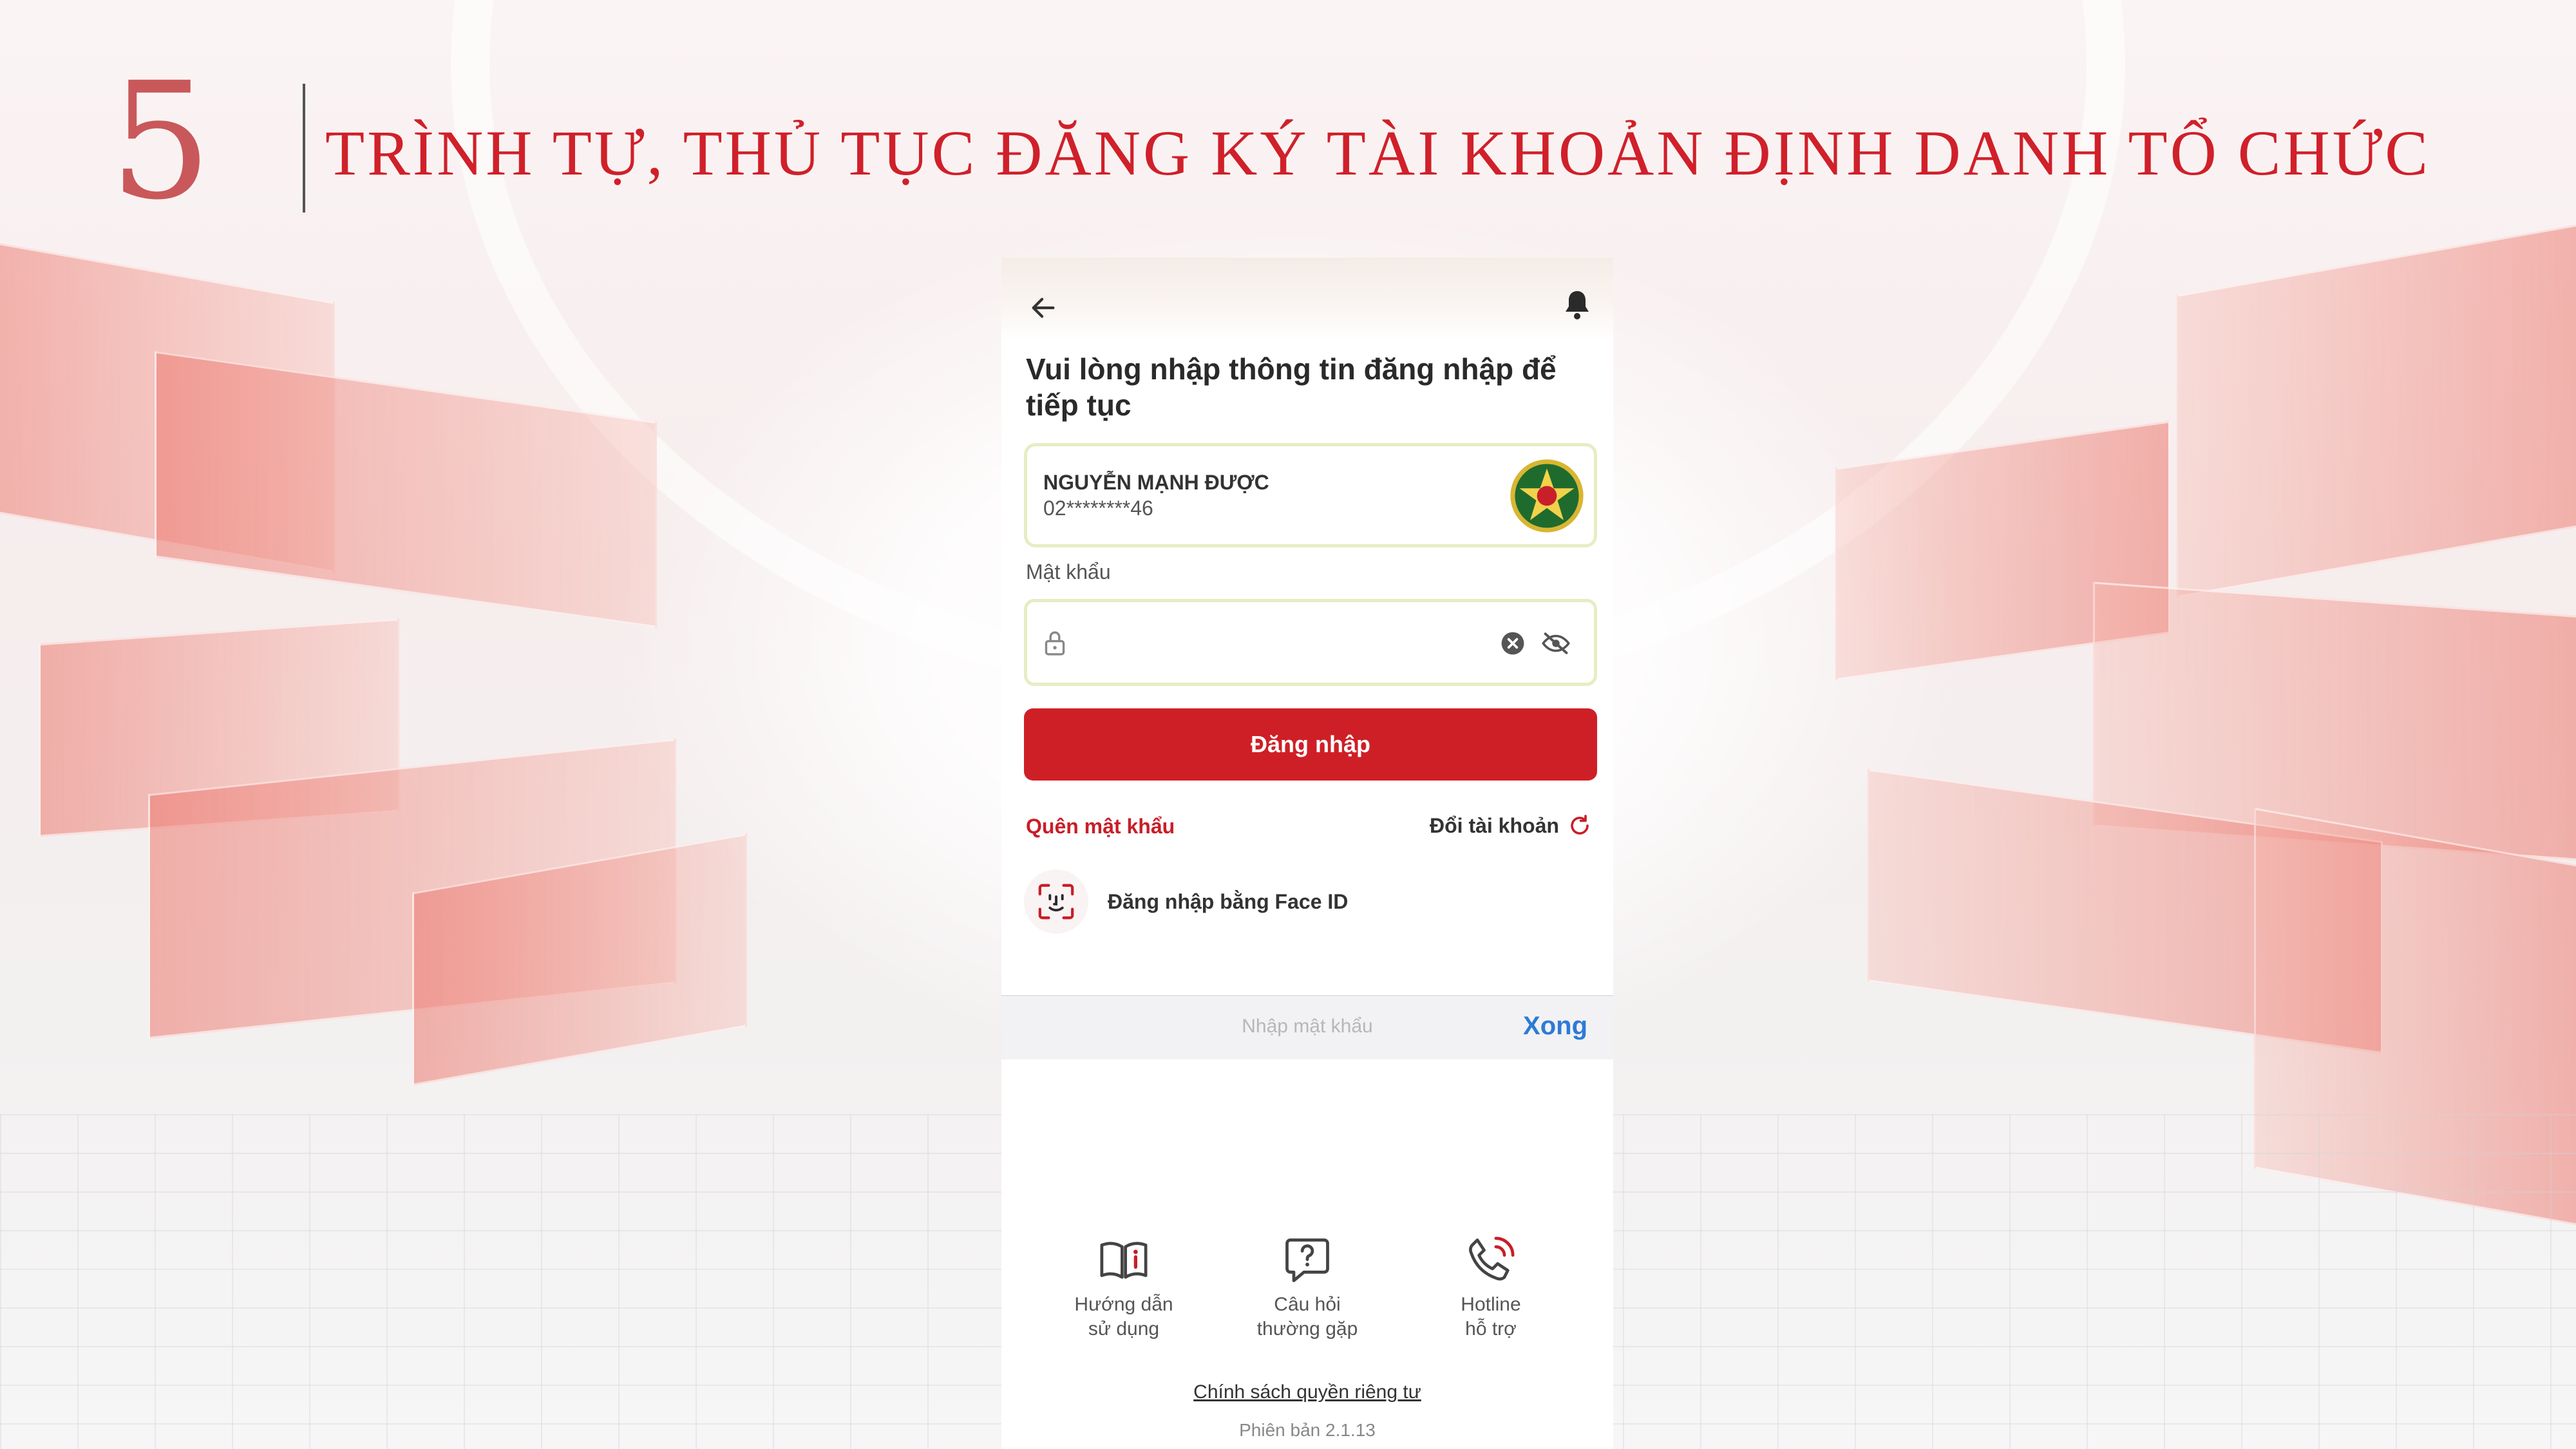  What do you see at coordinates (1547, 496) in the screenshot?
I see `police-badge-icon` at bounding box center [1547, 496].